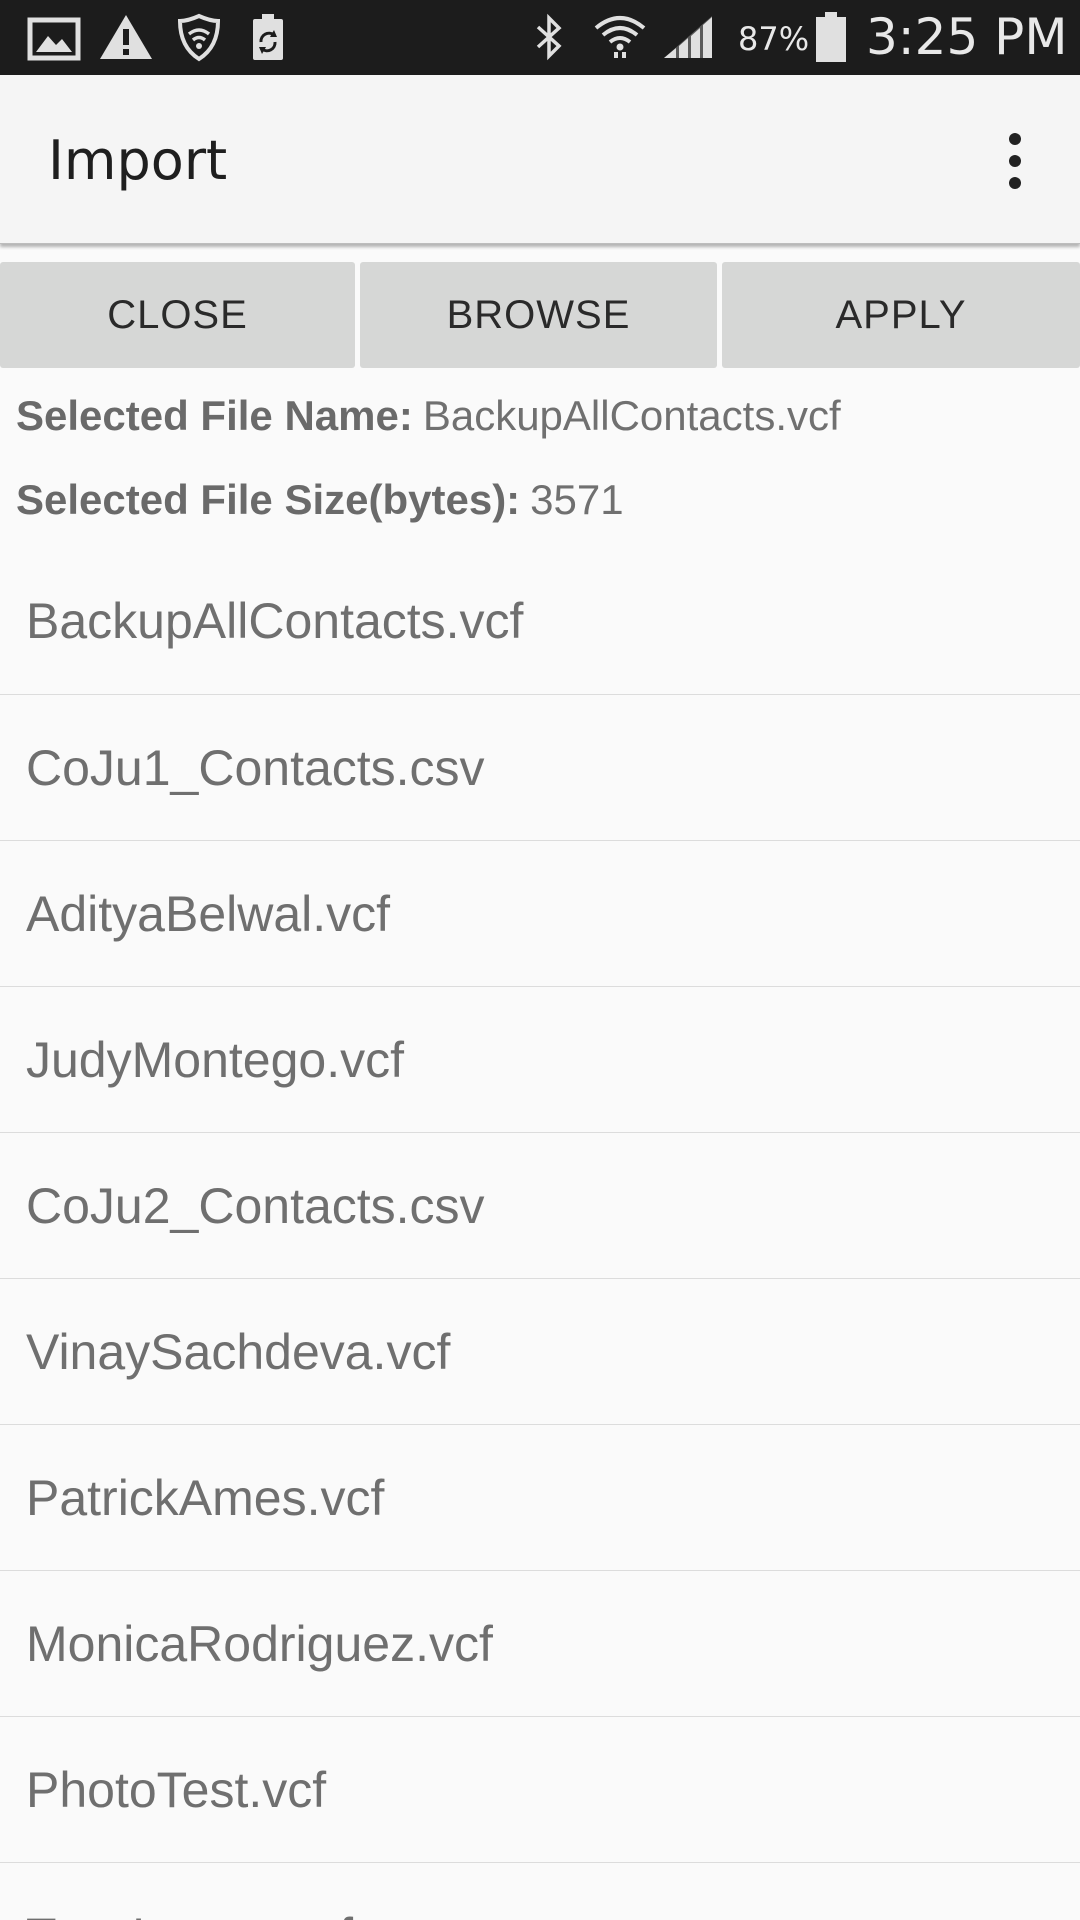 This screenshot has width=1080, height=1920. What do you see at coordinates (540, 914) in the screenshot?
I see `list-item: AdityaBelwal.vcf` at bounding box center [540, 914].